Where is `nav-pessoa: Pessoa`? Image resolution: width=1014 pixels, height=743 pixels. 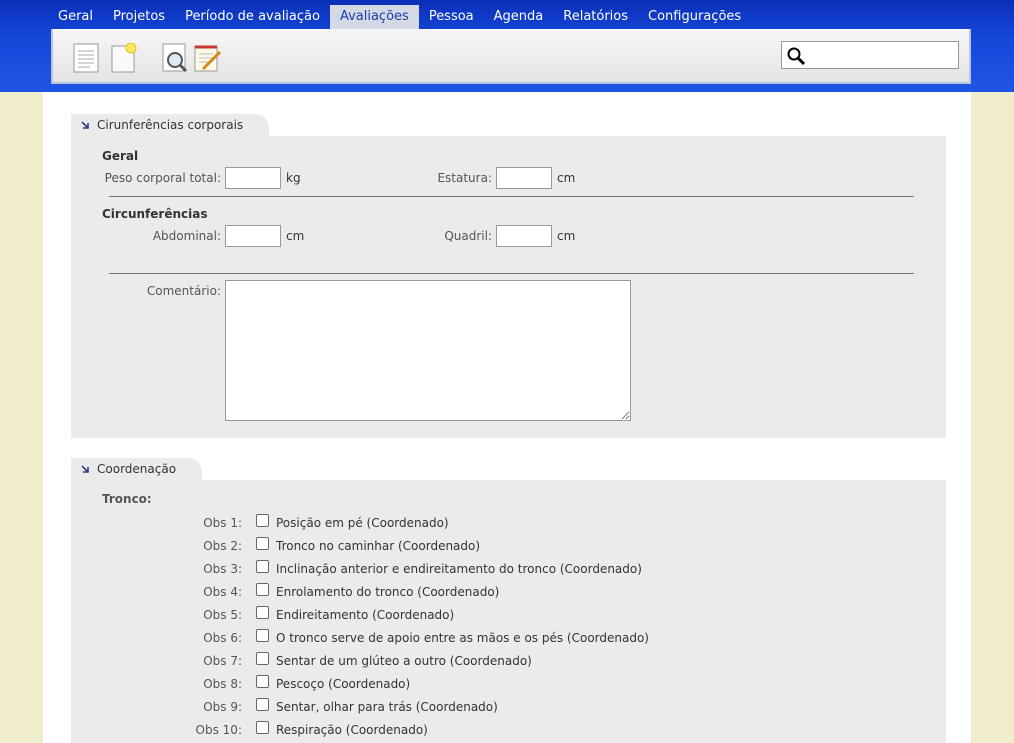
nav-pessoa: Pessoa is located at coordinates (451, 17).